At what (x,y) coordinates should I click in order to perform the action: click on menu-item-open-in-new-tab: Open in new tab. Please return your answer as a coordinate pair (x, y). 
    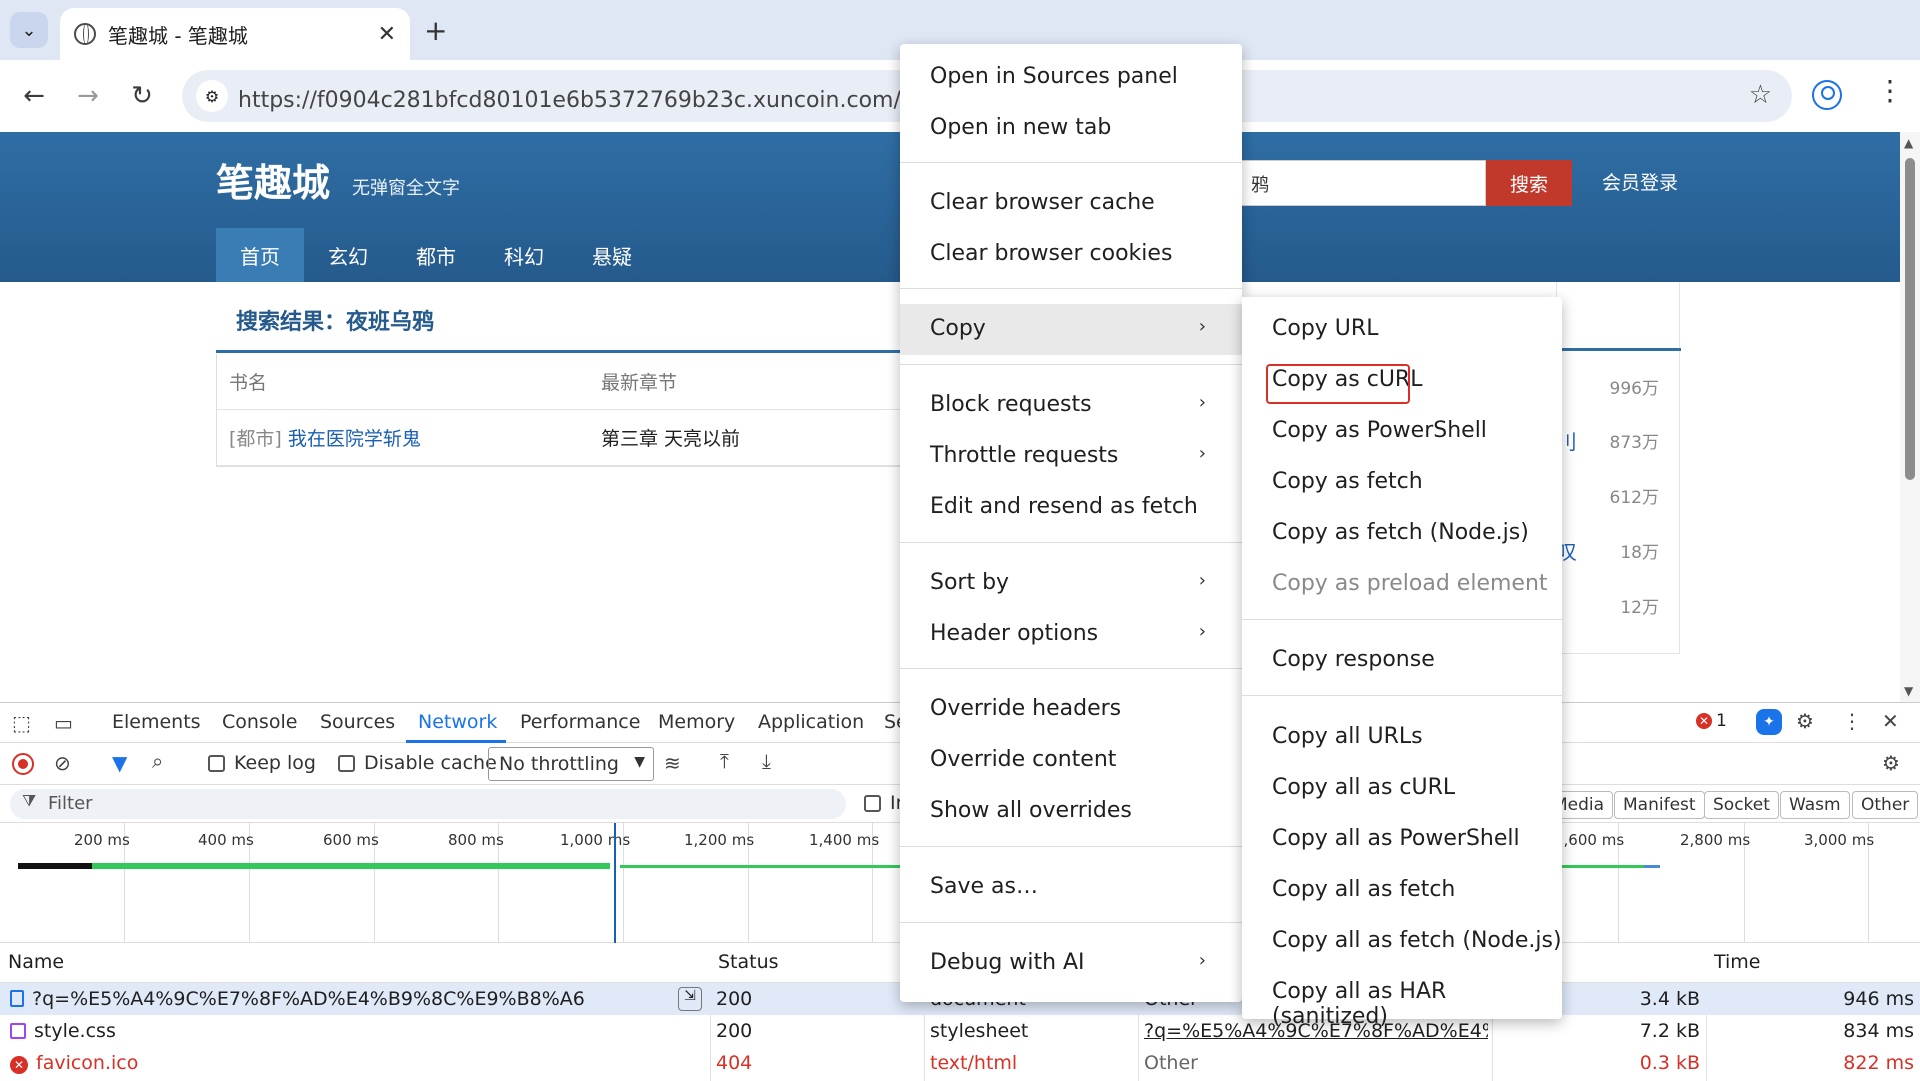
    Looking at the image, I should click on (1071, 128).